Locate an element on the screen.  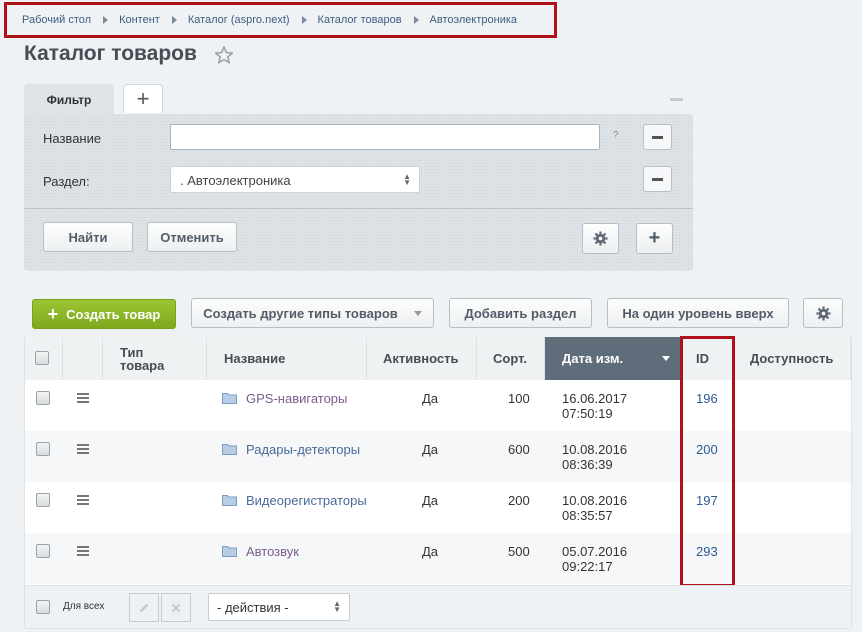
star-icon is located at coordinates (224, 55).